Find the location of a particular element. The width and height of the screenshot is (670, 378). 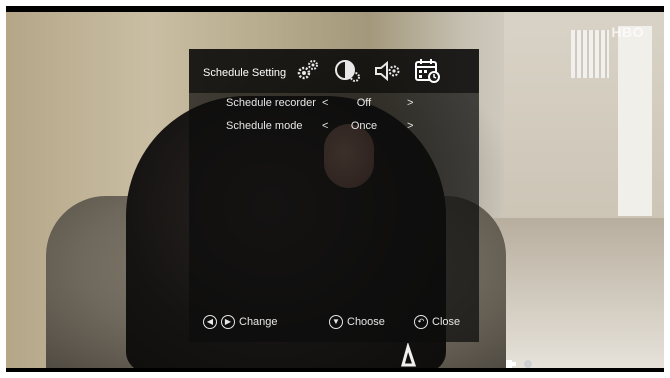

schedule-calendar-icon is located at coordinates (427, 71).